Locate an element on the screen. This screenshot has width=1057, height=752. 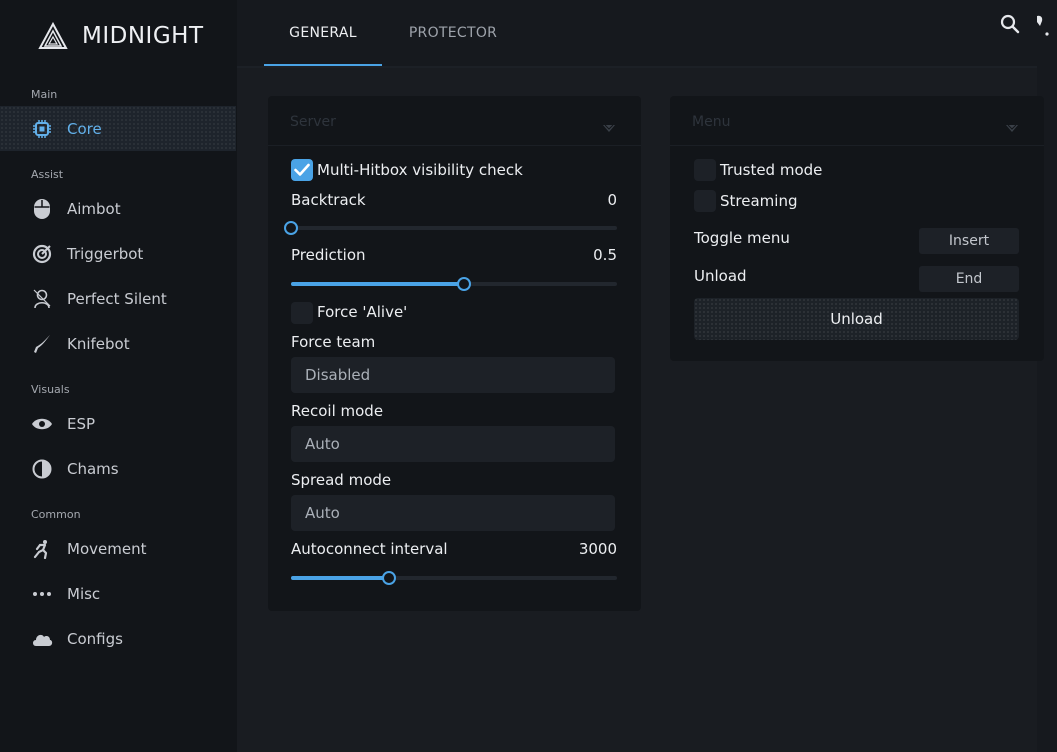
sidebar-item-movement: Movement is located at coordinates (118, 548).